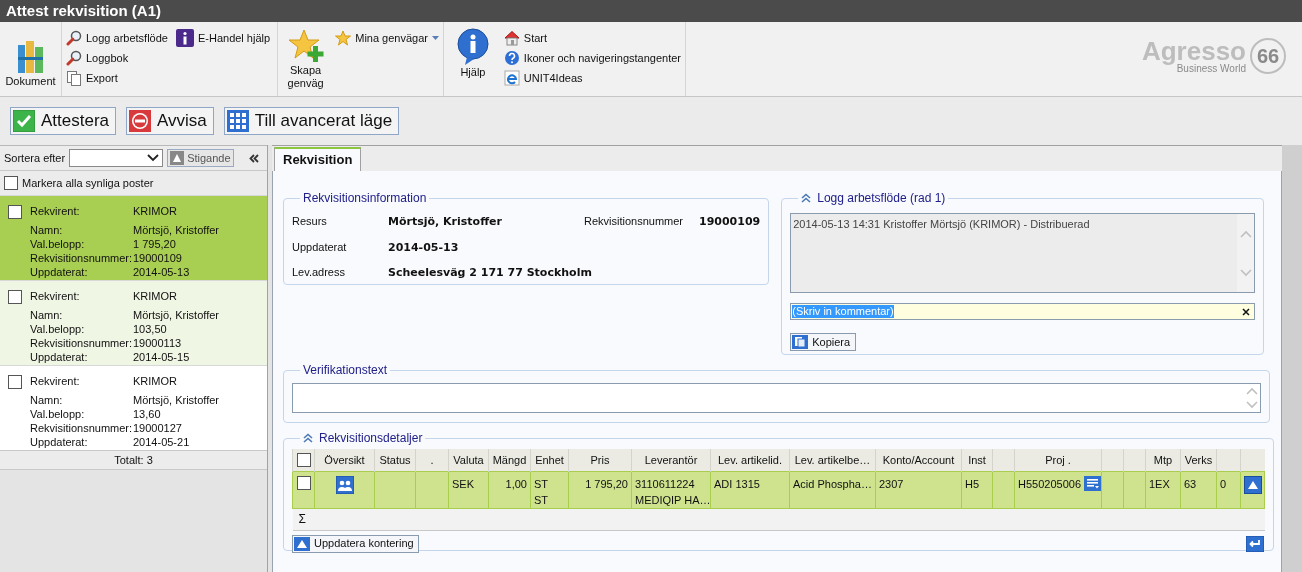  What do you see at coordinates (823, 342) in the screenshot?
I see `copy-button: Kopiera` at bounding box center [823, 342].